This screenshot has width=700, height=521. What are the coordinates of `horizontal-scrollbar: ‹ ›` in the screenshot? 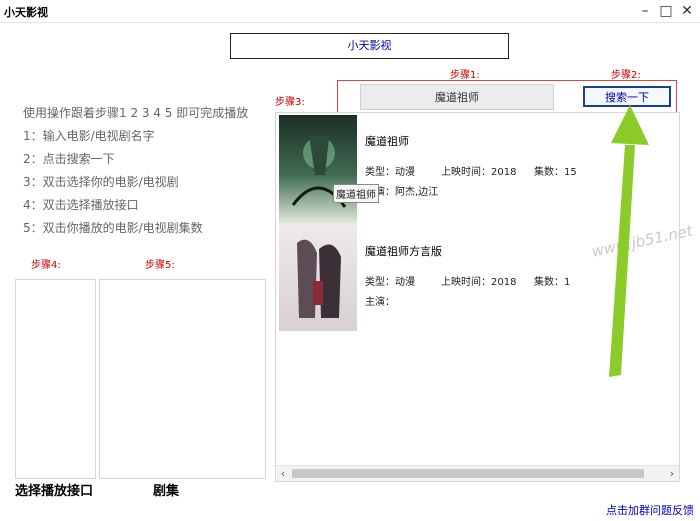 It's located at (477, 473).